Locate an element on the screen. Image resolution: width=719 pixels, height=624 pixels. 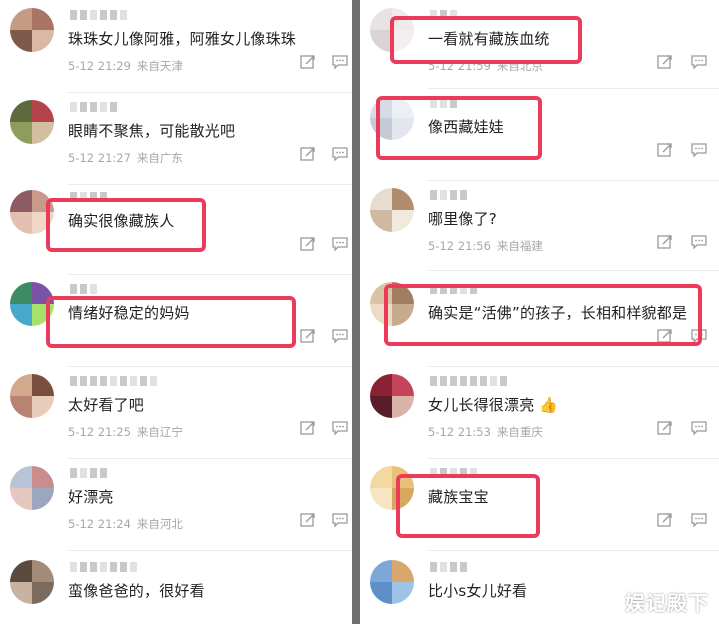
comment-meta: 5-12 21:24 来自河北 is located at coordinates (125, 524).